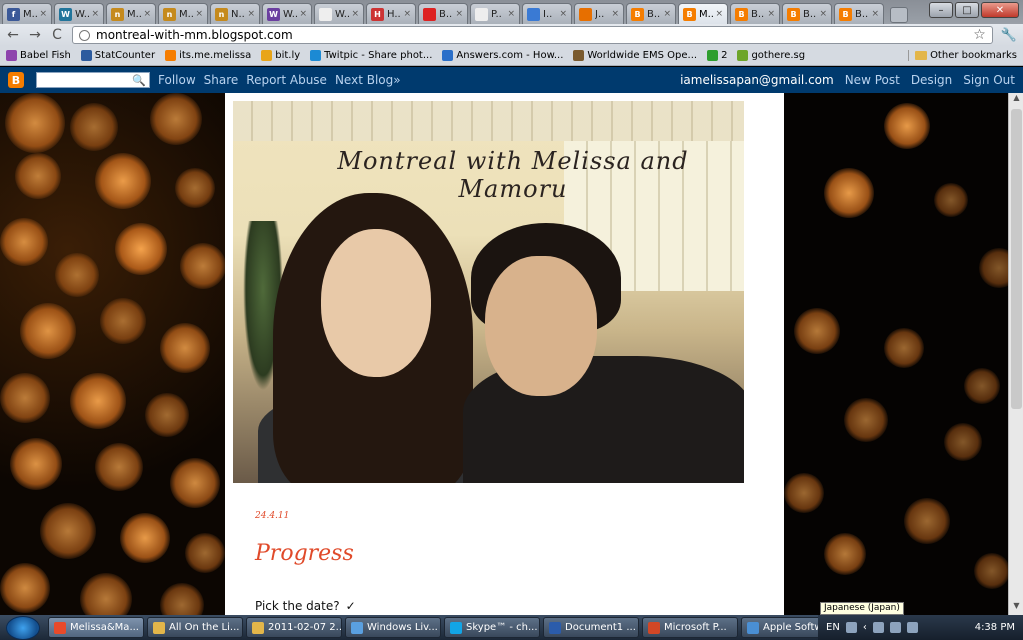  Describe the element at coordinates (342, 14) in the screenshot. I see `tab-label: W..` at that location.